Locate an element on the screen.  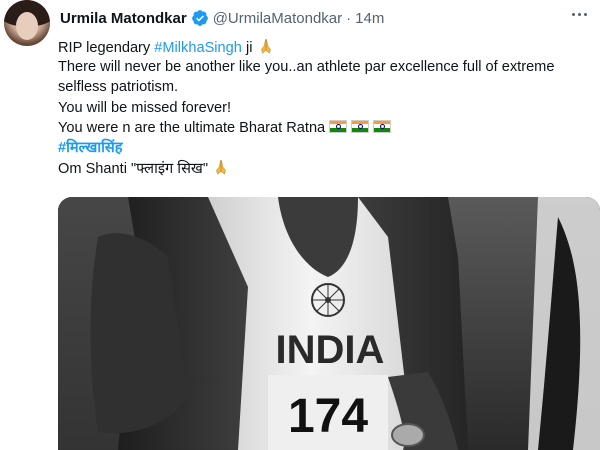
author-handle: @UrmilaMatondkar is located at coordinates (277, 18).